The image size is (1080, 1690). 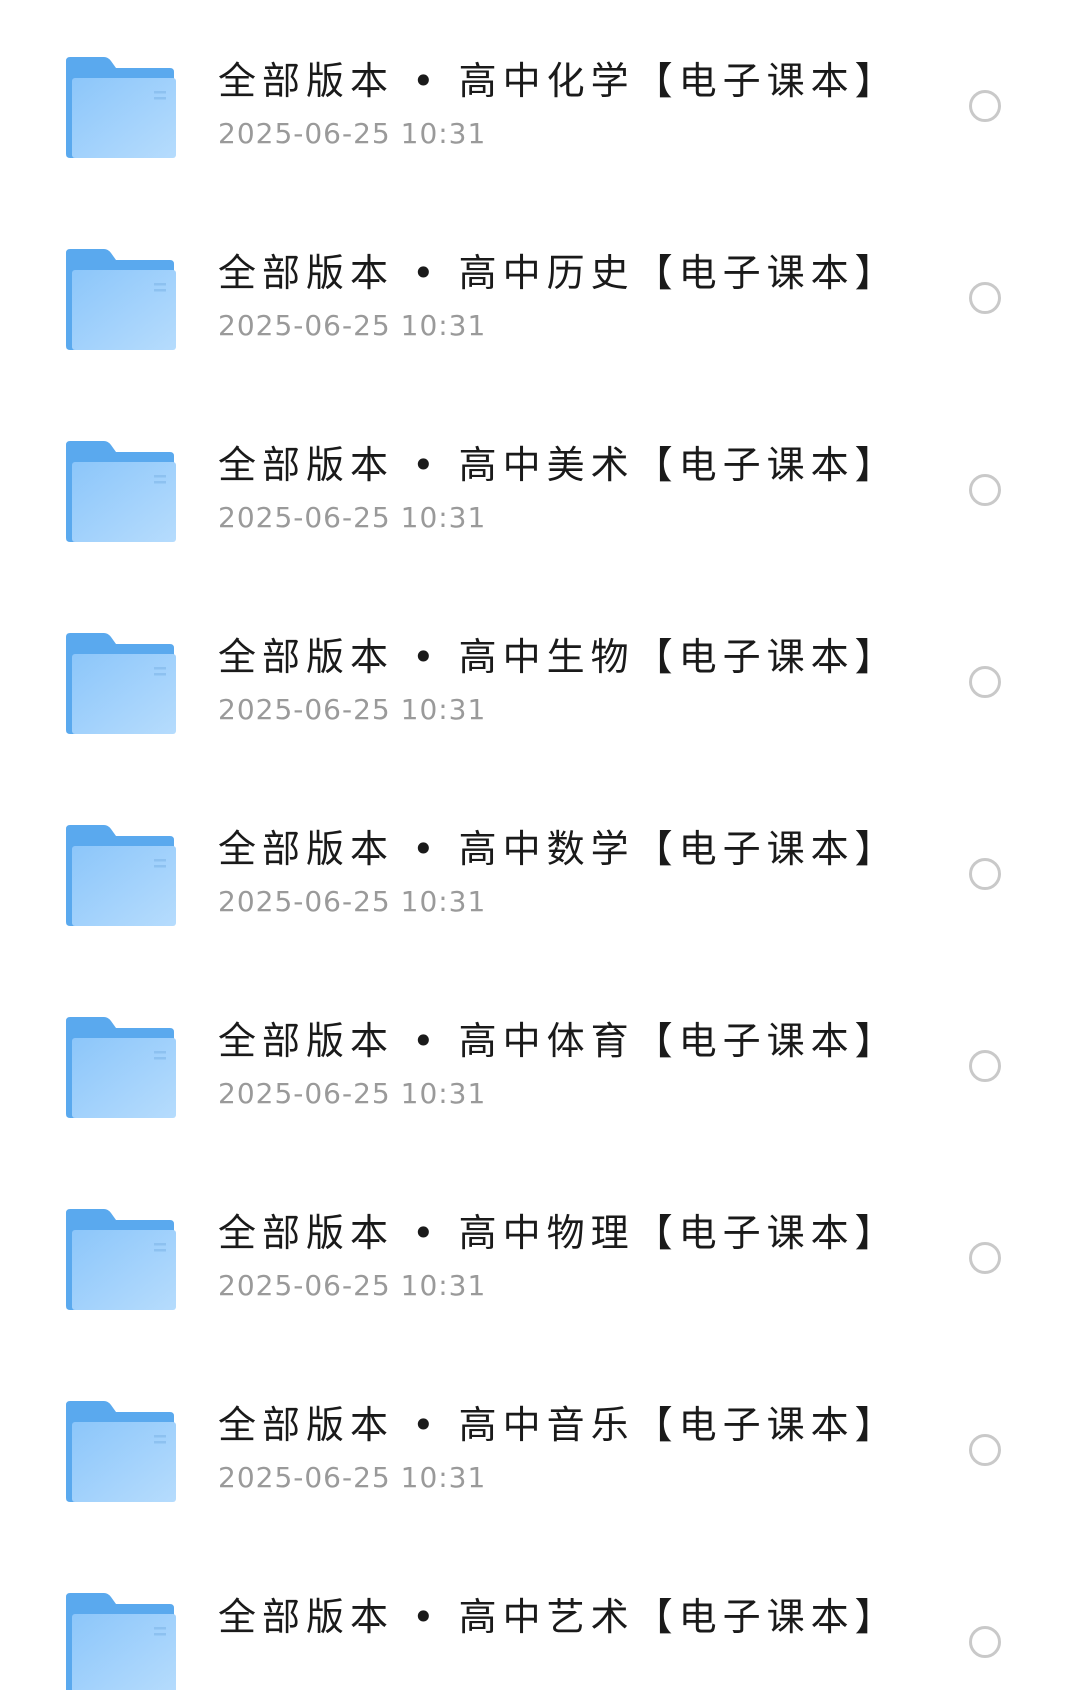 I want to click on file-row: 全部版本 • 高中化学【电子课本】 2025-06-25 10:31, so click(x=540, y=96).